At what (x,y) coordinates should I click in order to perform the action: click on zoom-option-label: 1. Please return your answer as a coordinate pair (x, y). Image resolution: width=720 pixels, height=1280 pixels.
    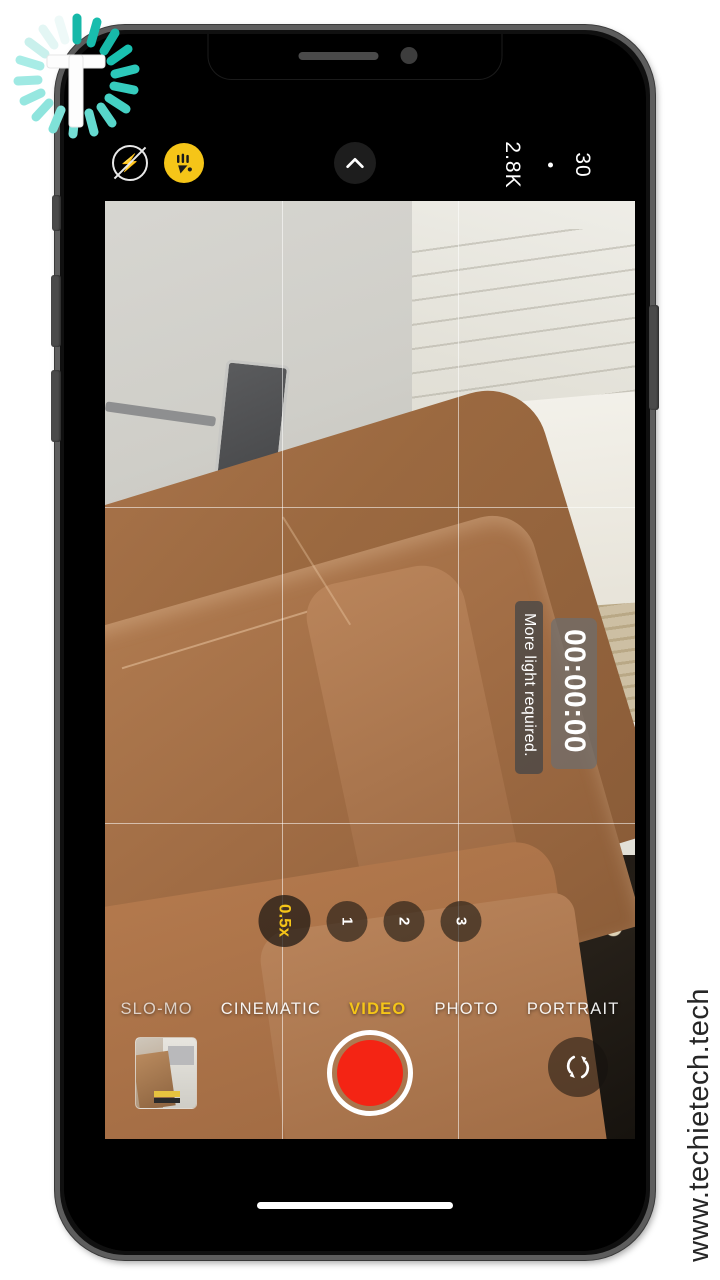
    Looking at the image, I should click on (347, 921).